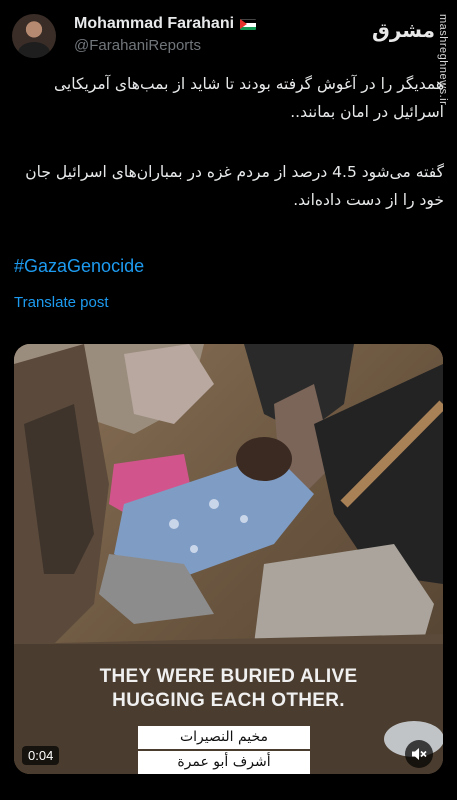 The height and width of the screenshot is (800, 457). What do you see at coordinates (403, 30) in the screenshot?
I see `watermark-logo: مشرق` at bounding box center [403, 30].